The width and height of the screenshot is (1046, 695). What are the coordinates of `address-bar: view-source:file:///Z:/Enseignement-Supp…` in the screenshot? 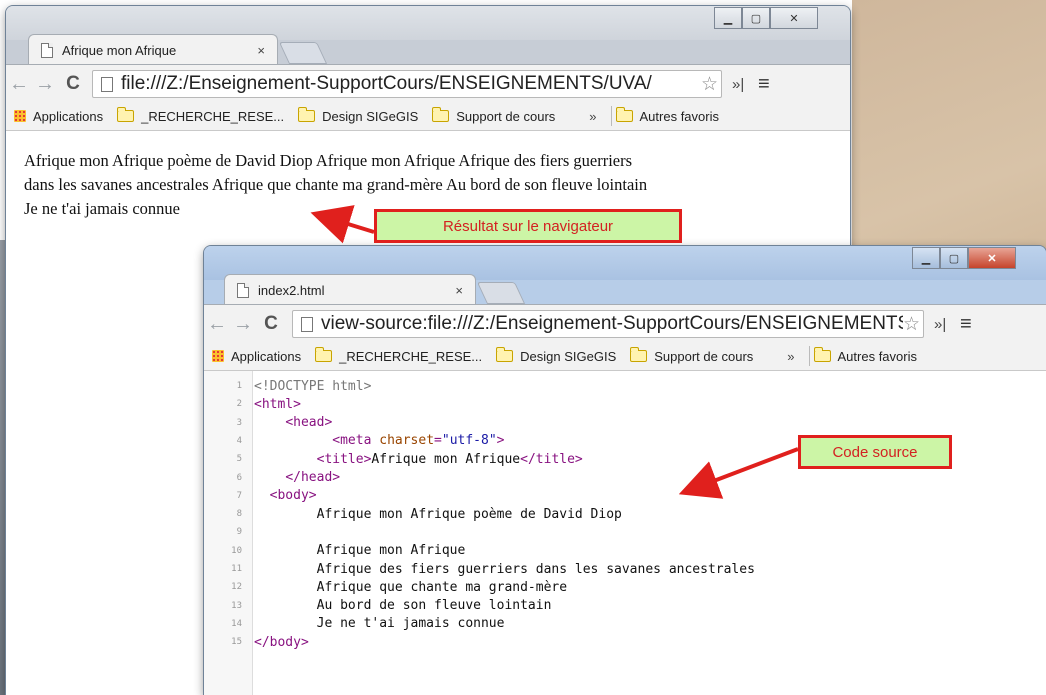 It's located at (608, 324).